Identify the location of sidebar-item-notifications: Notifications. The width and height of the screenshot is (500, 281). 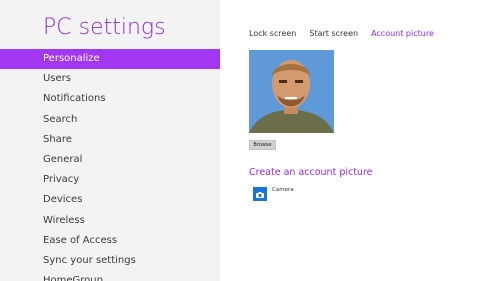
(110, 99).